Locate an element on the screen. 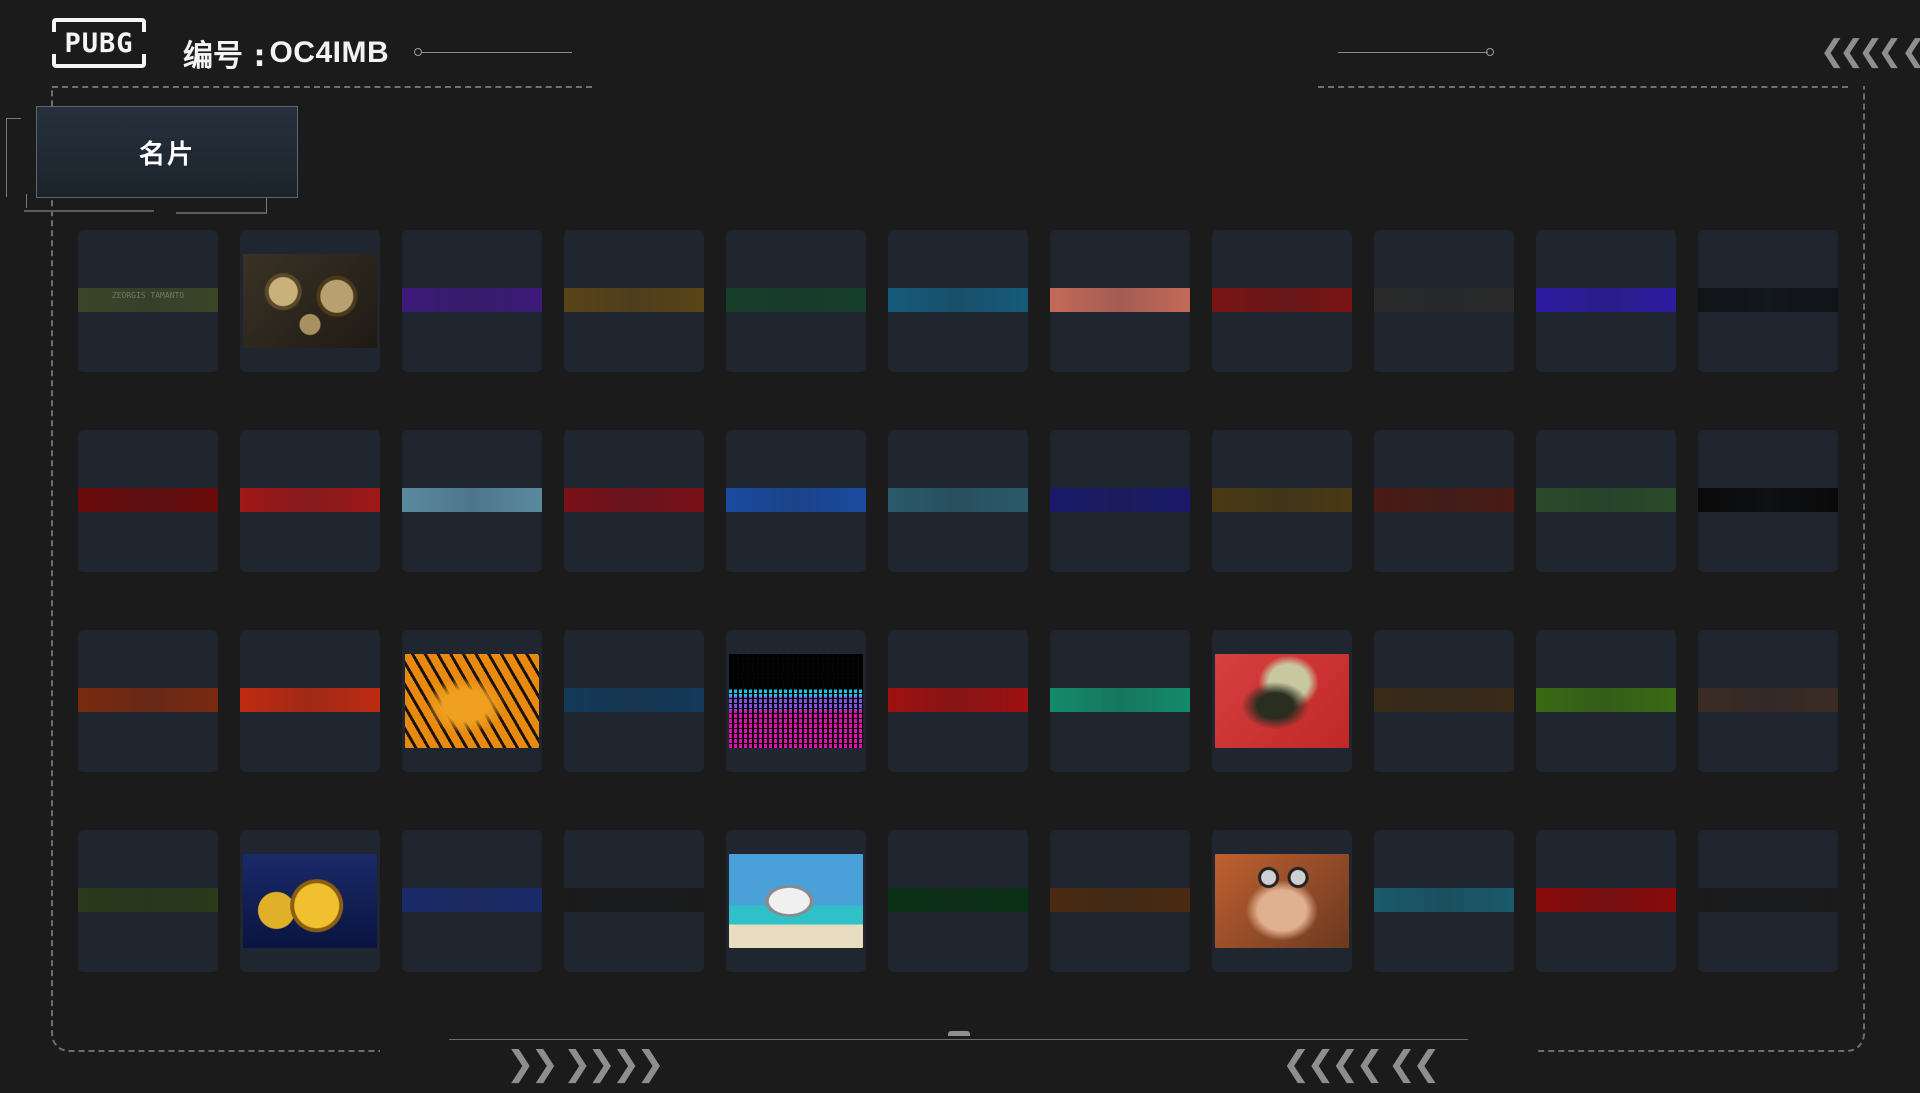  header-line-dot-left is located at coordinates (418, 52).